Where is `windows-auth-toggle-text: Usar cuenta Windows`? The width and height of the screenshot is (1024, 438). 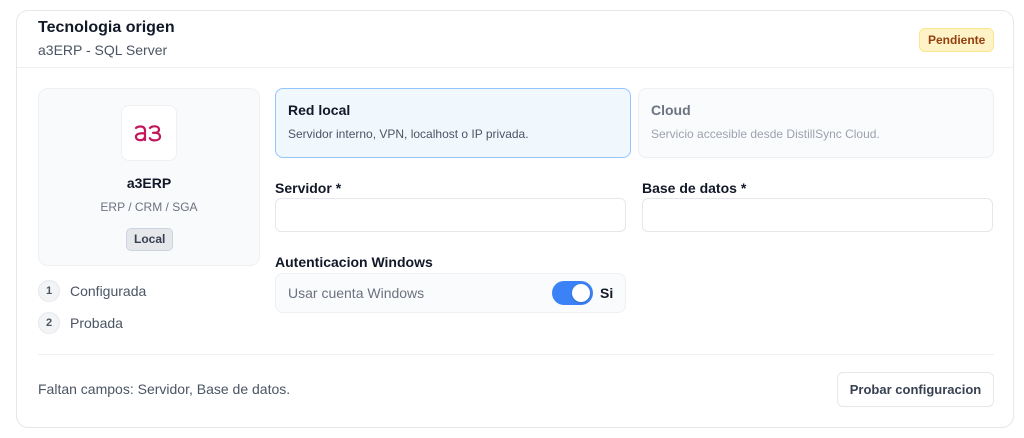 windows-auth-toggle-text: Usar cuenta Windows is located at coordinates (356, 293).